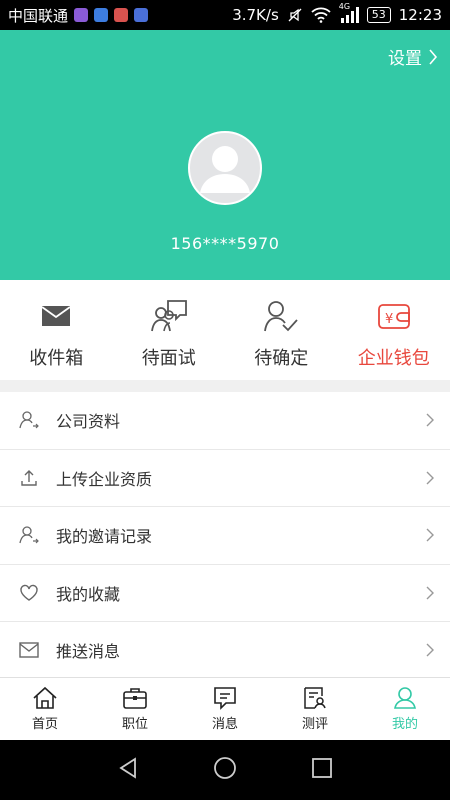 The height and width of the screenshot is (800, 450). What do you see at coordinates (225, 15) in the screenshot?
I see `status-bar: 中国联通 3.7K/s 4G 53 12:23` at bounding box center [225, 15].